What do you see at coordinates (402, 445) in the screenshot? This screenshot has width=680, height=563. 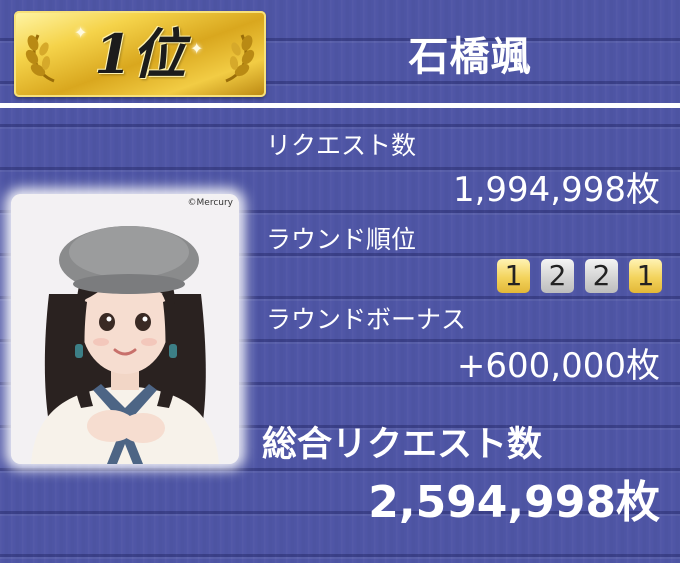 I see `total-requests-label: 総合リクエスト数` at bounding box center [402, 445].